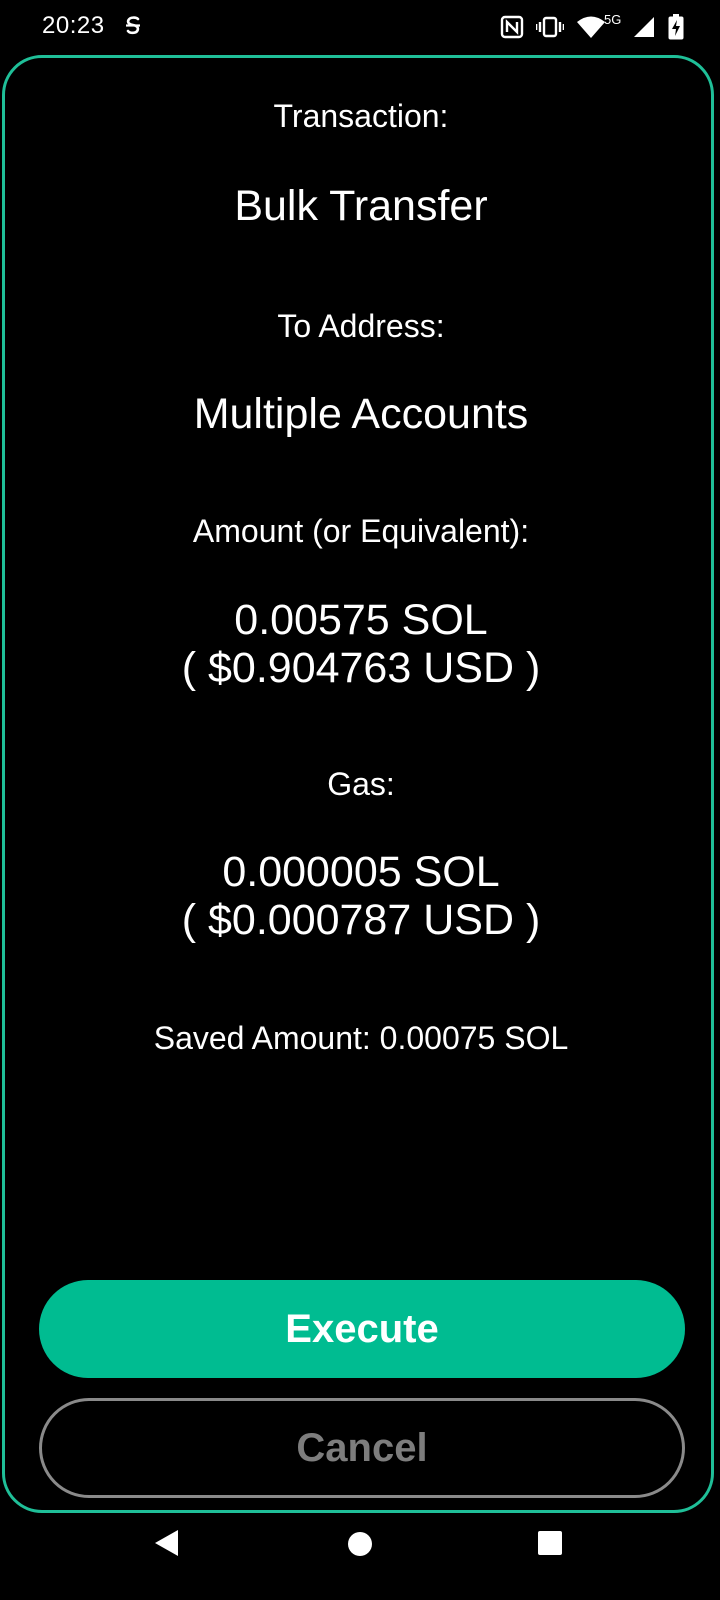 The width and height of the screenshot is (720, 1600). What do you see at coordinates (644, 27) in the screenshot?
I see `signal-icon` at bounding box center [644, 27].